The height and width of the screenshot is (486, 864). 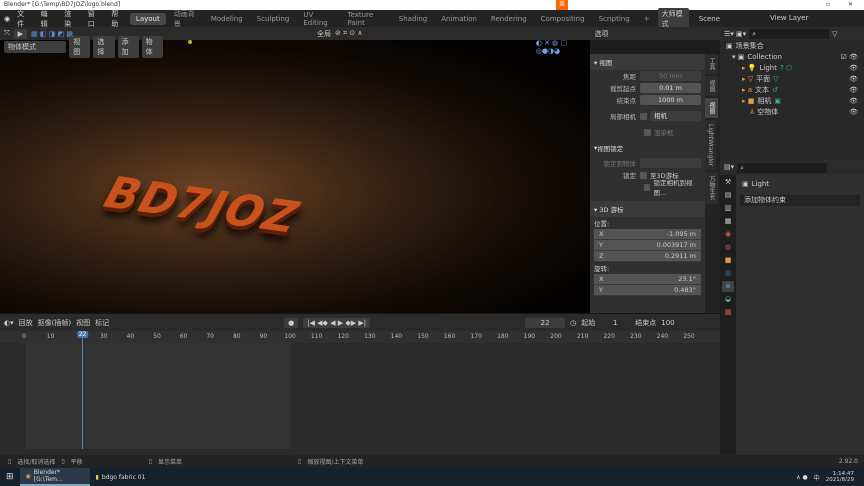 What do you see at coordinates (709, 19) in the screenshot?
I see `scene-selector: Scene` at bounding box center [709, 19].